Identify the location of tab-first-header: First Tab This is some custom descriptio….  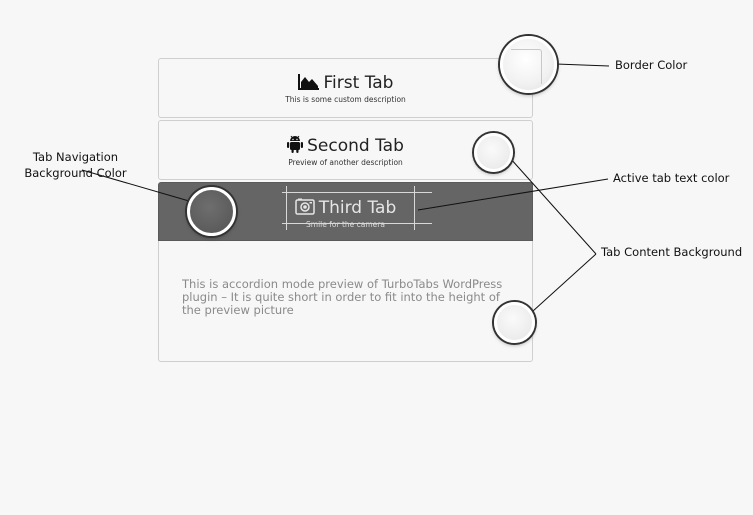
(345, 89).